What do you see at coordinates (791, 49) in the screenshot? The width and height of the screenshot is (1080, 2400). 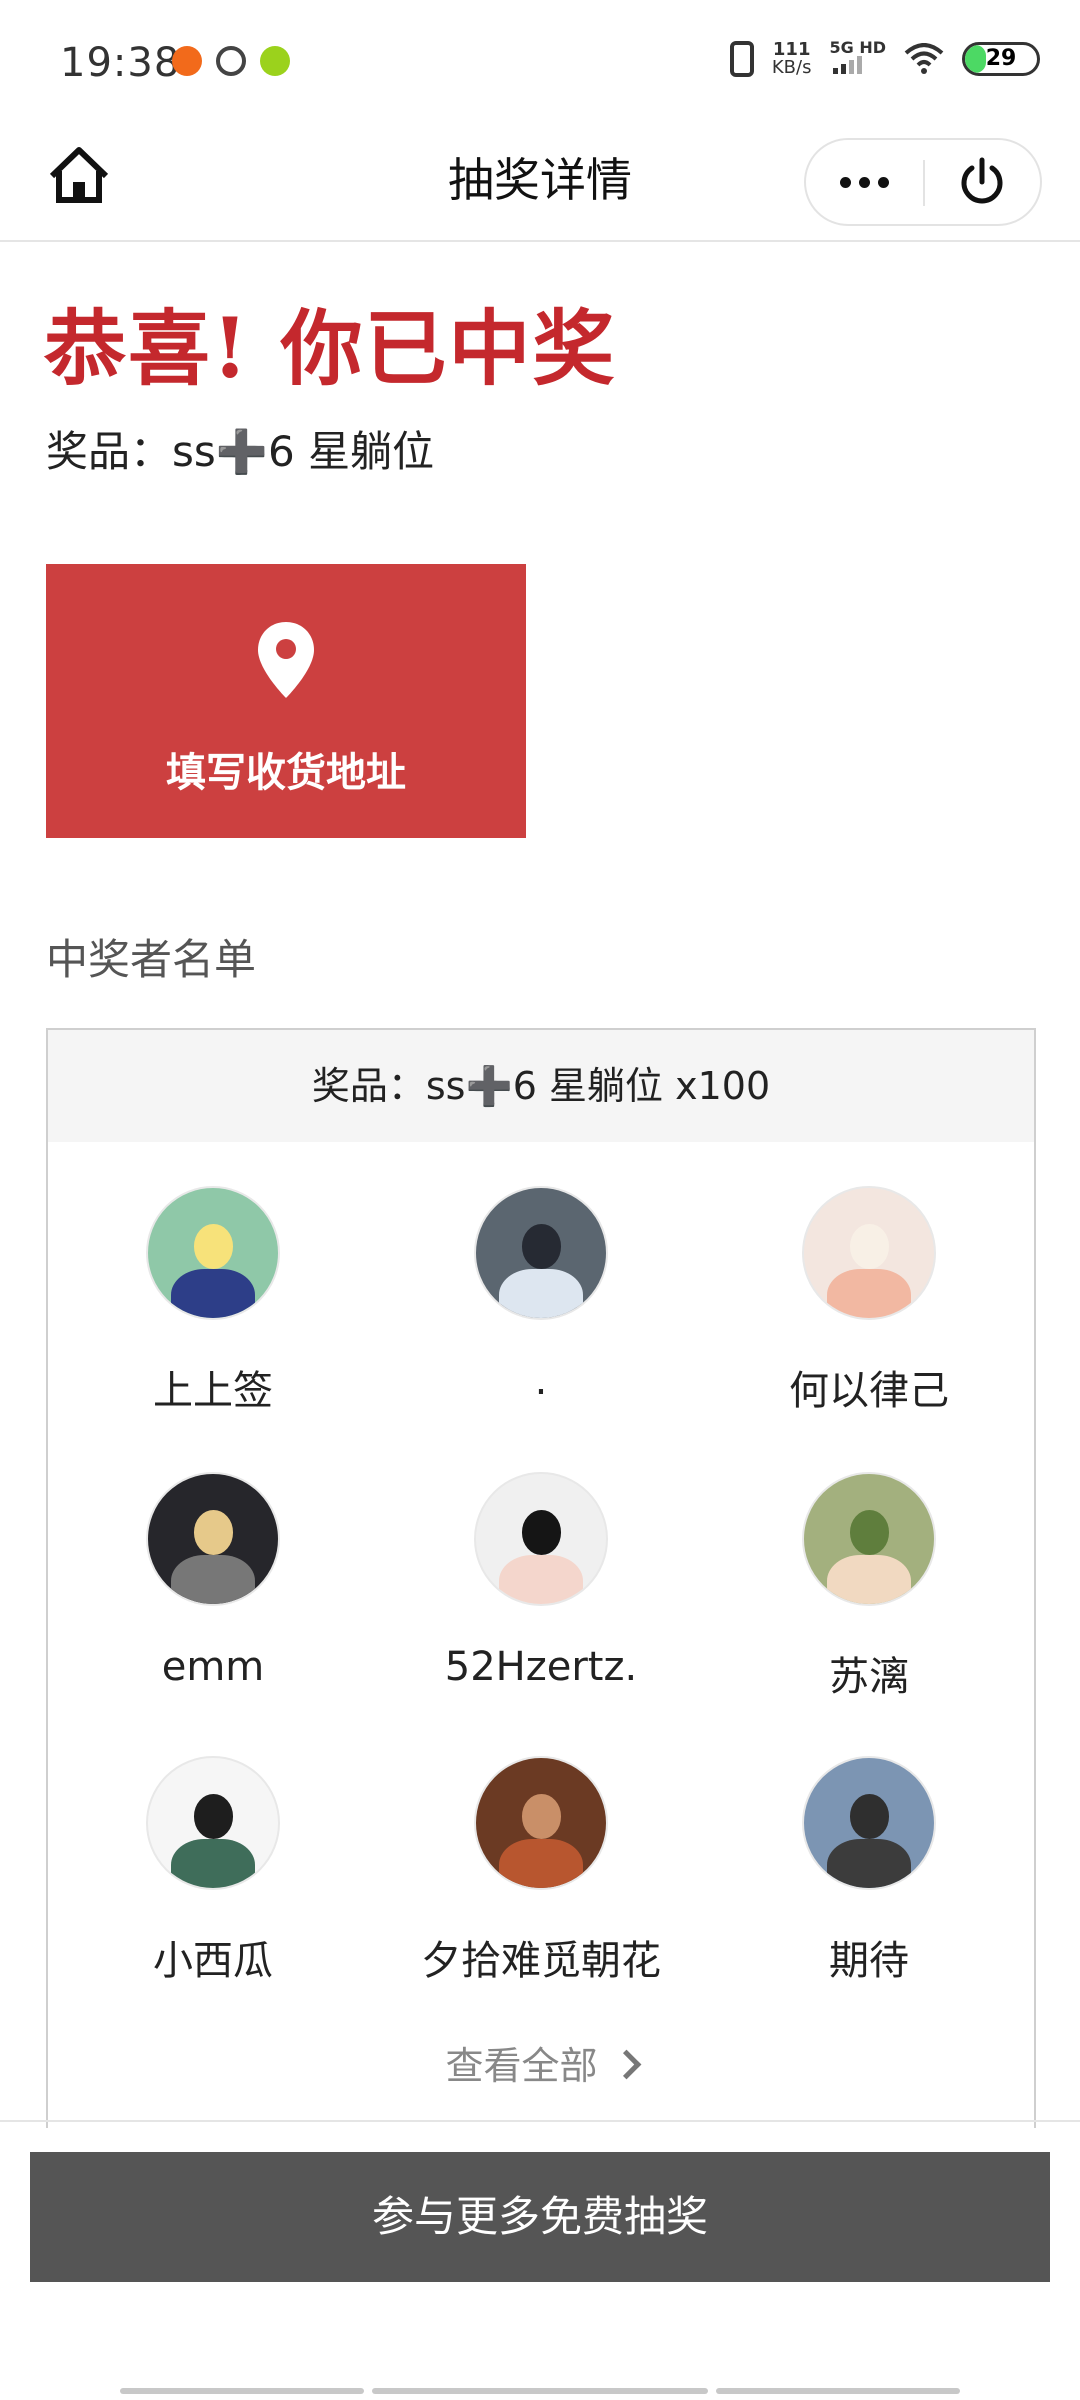 I see `network-speed-value: 111` at bounding box center [791, 49].